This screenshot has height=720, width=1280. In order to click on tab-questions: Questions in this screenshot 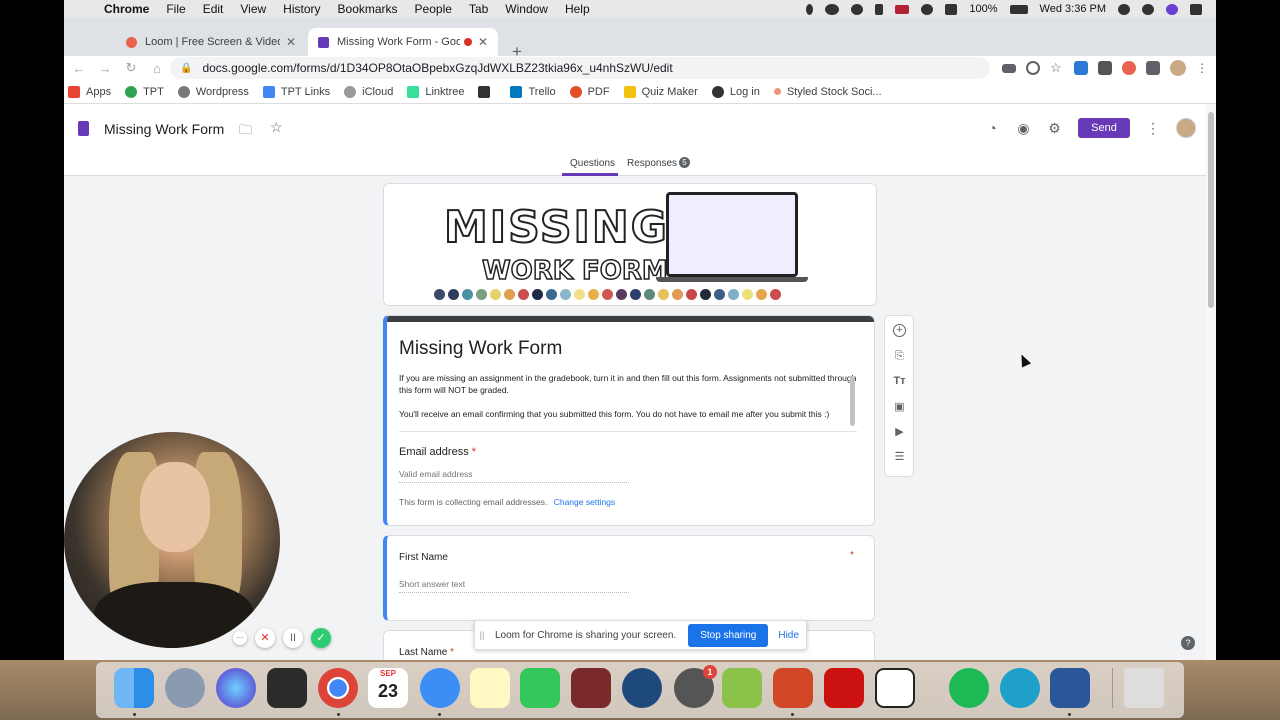, I will do `click(592, 163)`.